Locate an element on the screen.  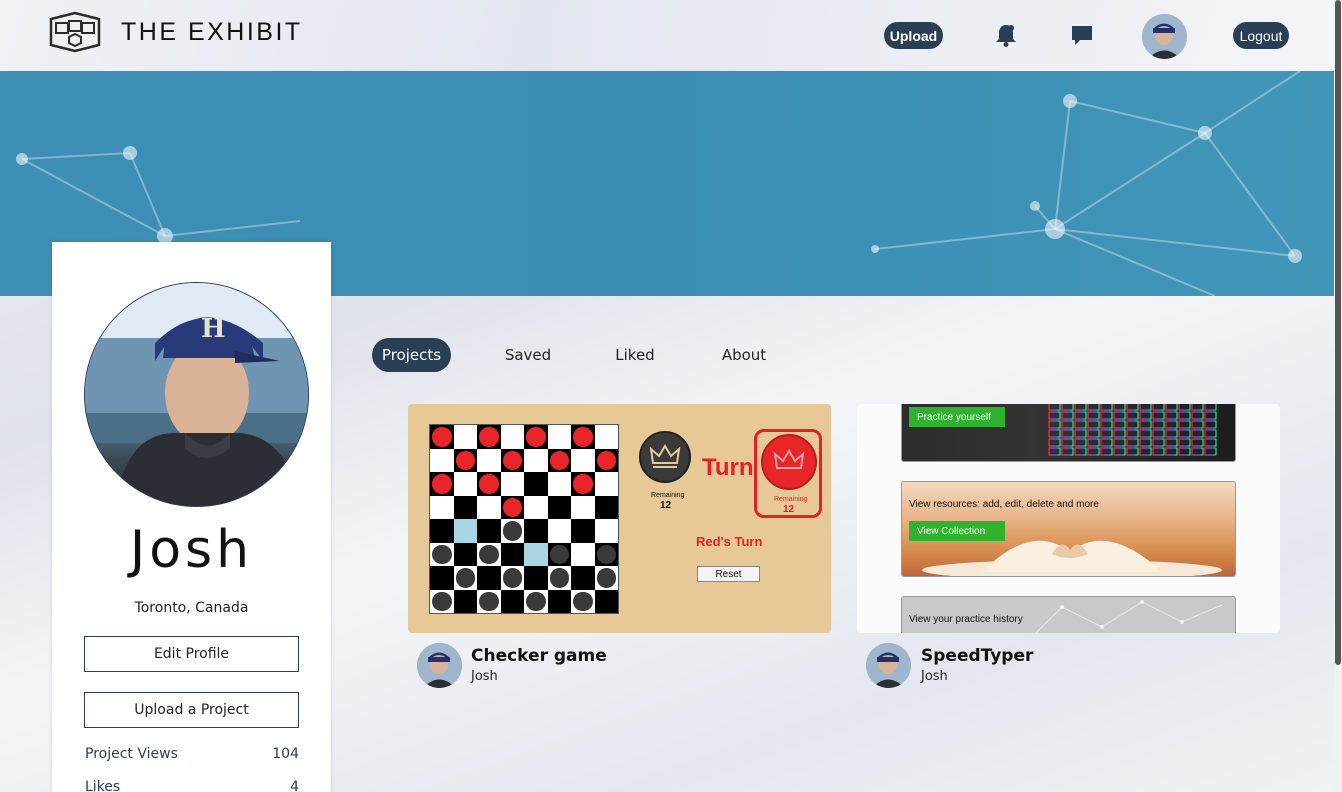
turn-heading: Turn is located at coordinates (728, 467).